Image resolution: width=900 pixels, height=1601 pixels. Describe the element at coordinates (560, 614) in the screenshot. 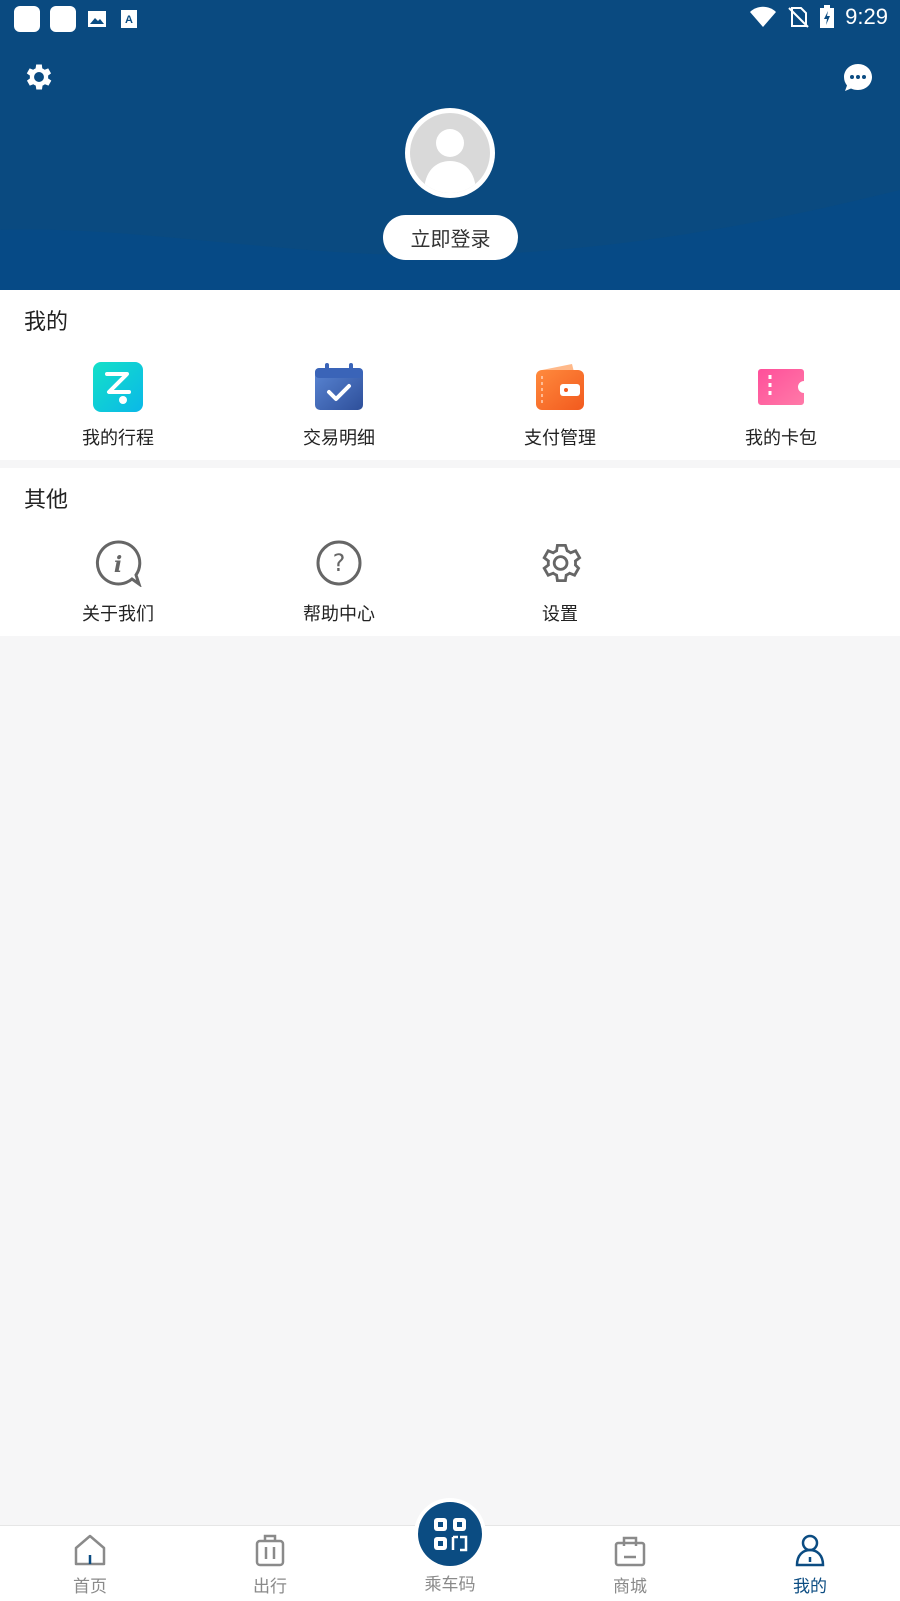

I see `grid-item-label: 设置` at that location.